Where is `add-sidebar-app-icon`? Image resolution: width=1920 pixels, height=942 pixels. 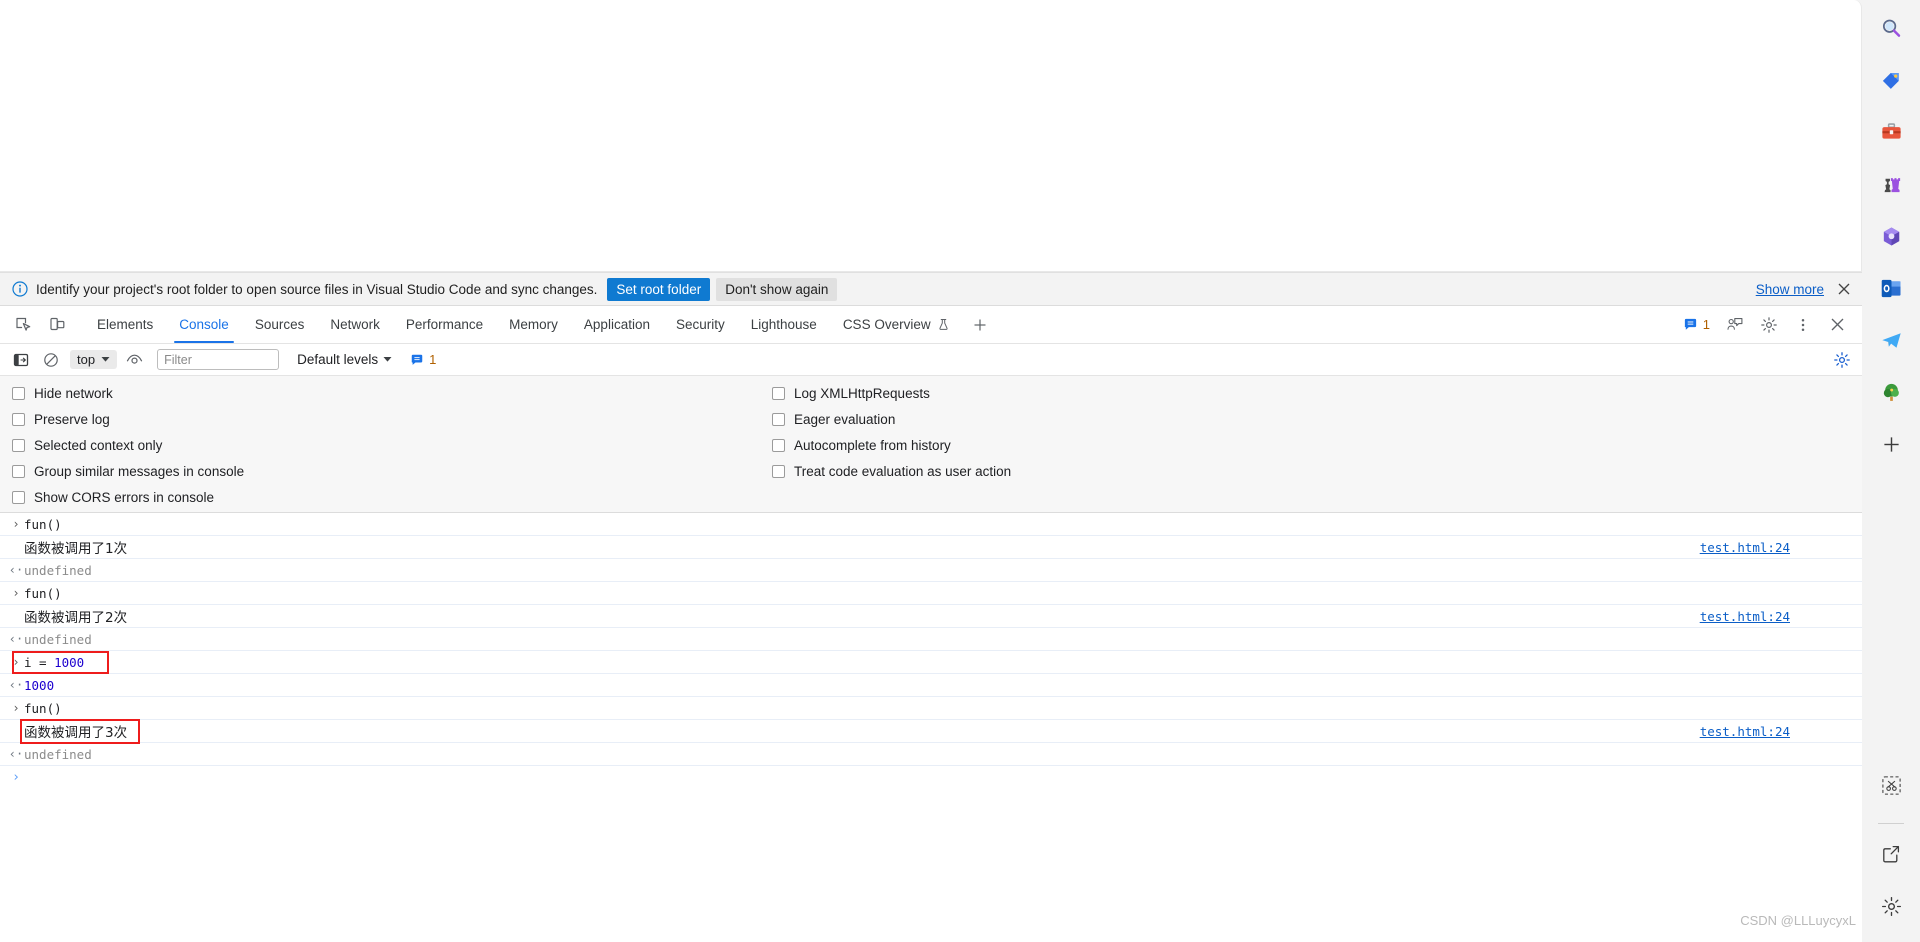 add-sidebar-app-icon is located at coordinates (1891, 444).